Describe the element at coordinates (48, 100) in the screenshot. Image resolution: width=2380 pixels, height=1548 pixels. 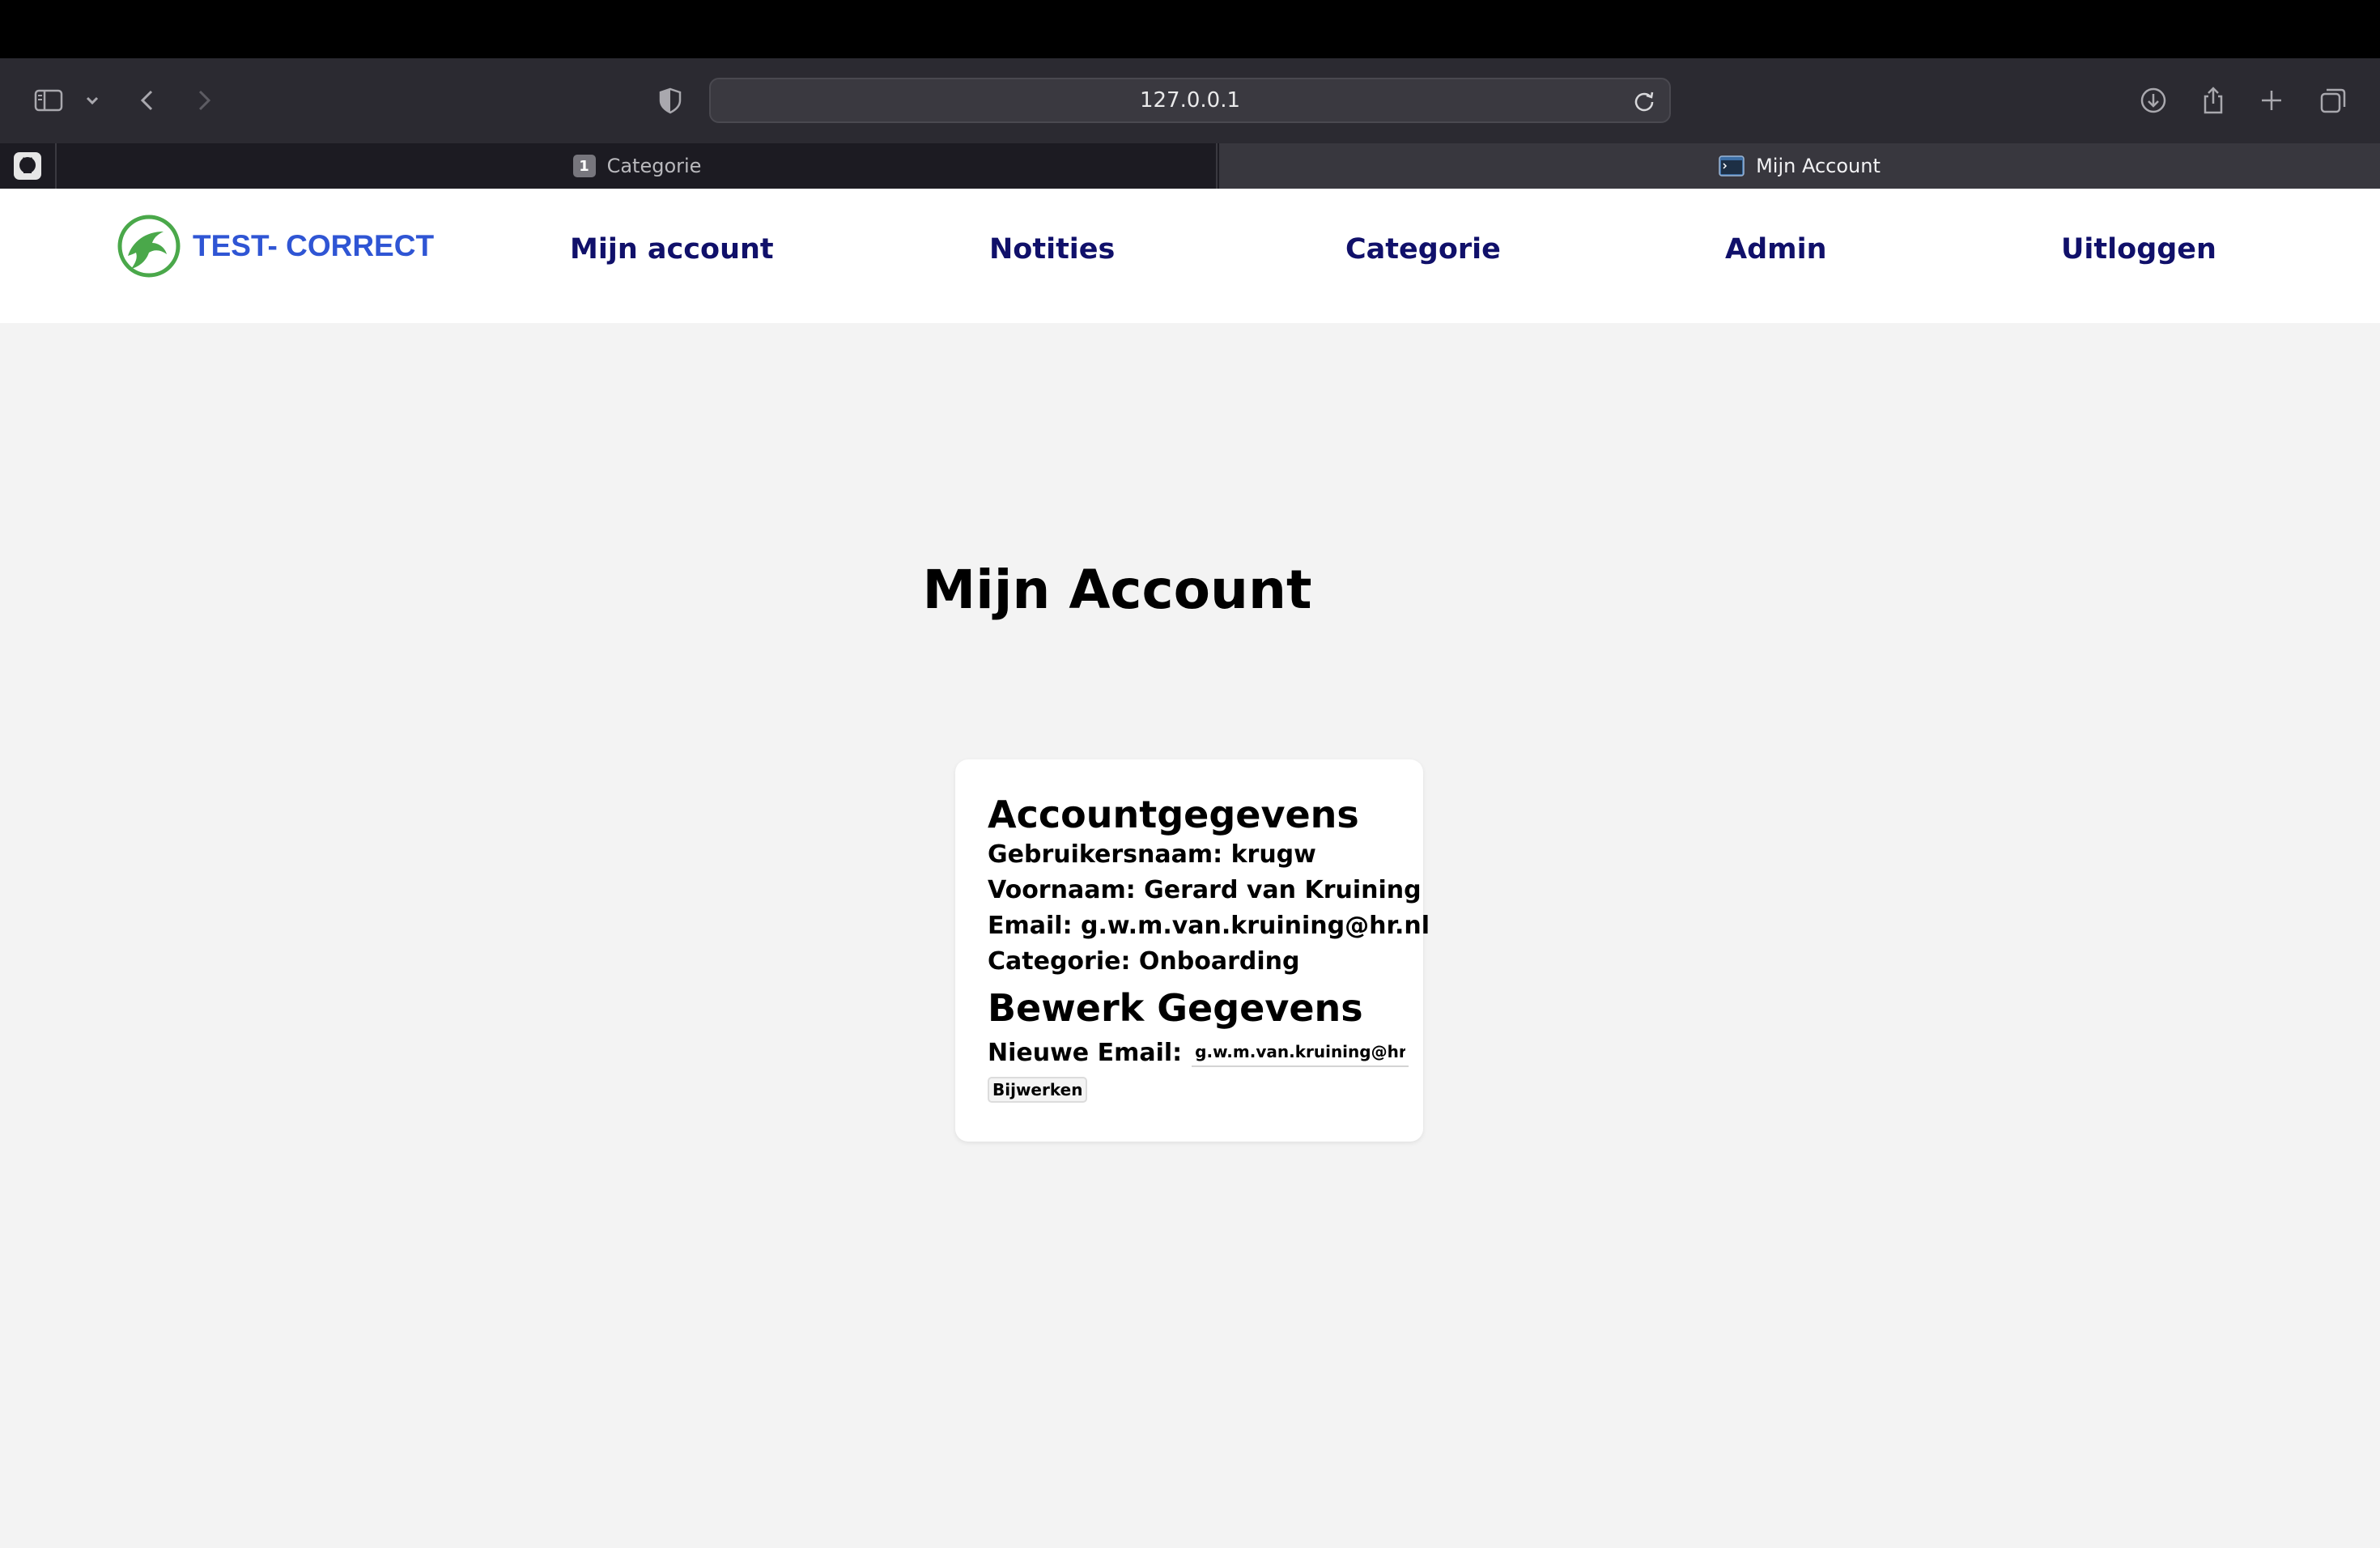
I see `sidebar-icon` at that location.